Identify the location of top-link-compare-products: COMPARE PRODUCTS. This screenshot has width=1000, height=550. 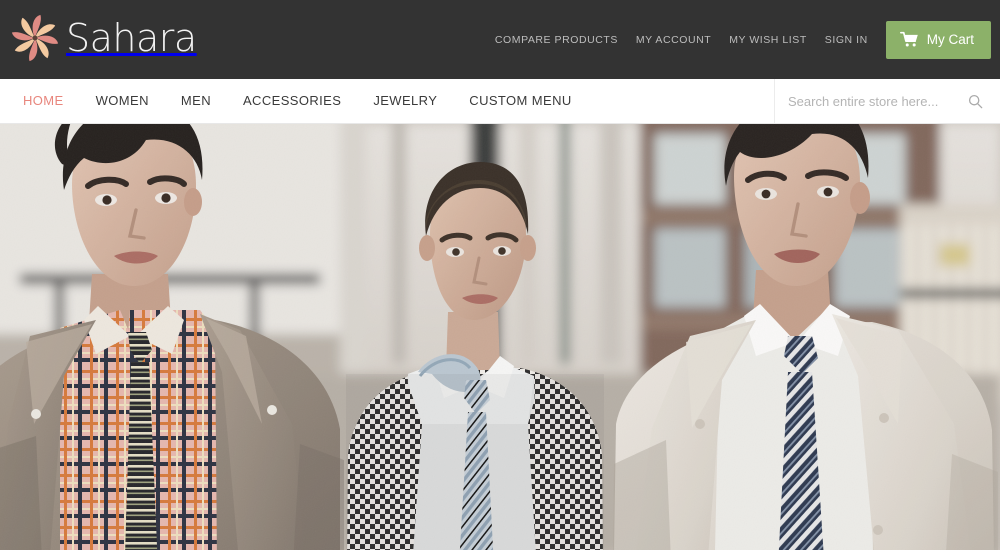
(556, 40).